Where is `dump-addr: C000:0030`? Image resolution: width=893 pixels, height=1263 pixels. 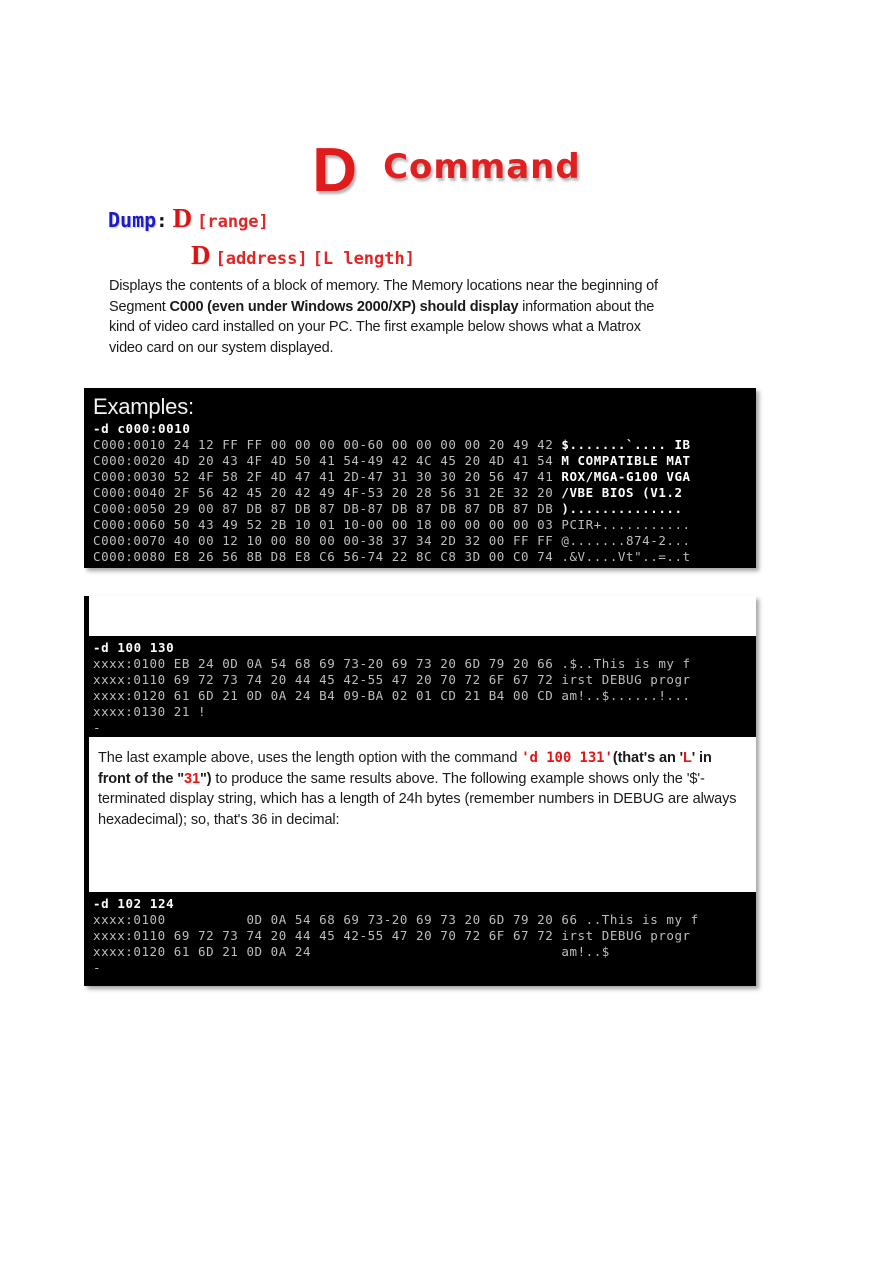 dump-addr: C000:0030 is located at coordinates (129, 476).